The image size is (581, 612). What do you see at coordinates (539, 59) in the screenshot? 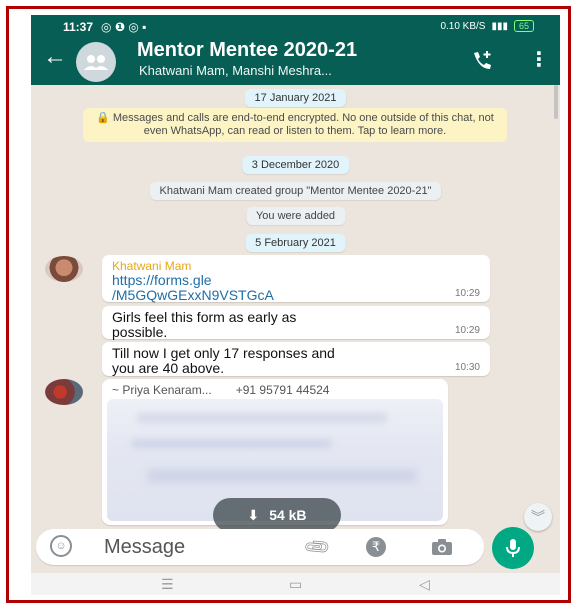
I see `more-options-icon: ⋮` at bounding box center [539, 59].